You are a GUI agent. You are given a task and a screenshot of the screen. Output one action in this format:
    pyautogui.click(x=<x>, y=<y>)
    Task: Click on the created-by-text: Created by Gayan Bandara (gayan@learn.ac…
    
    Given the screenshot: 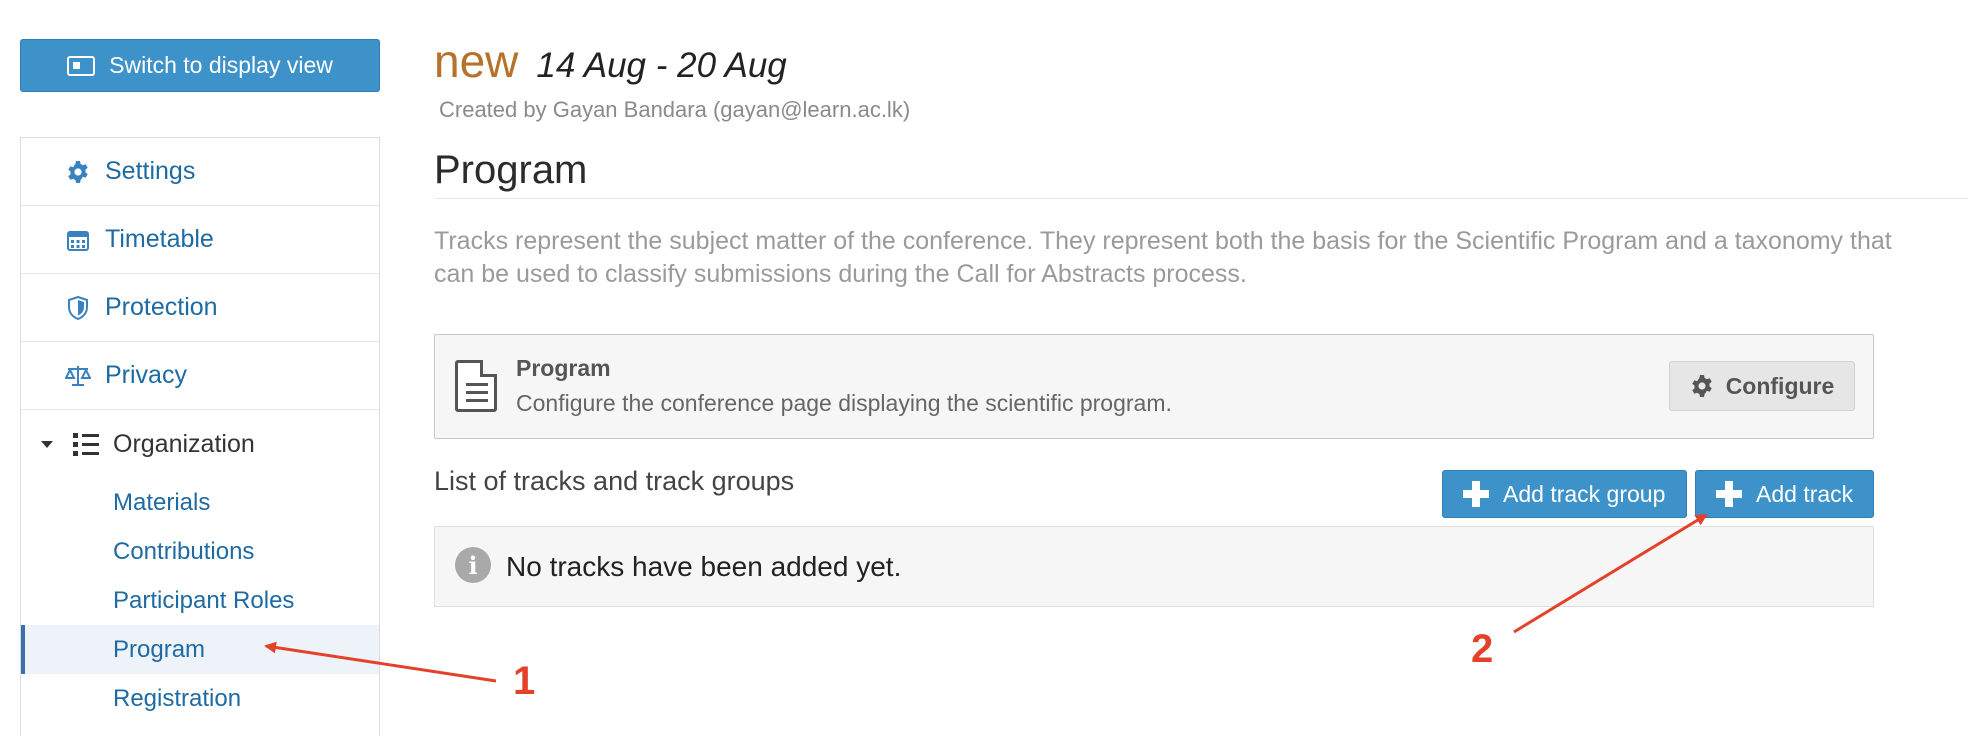 What is the action you would take?
    pyautogui.click(x=675, y=109)
    